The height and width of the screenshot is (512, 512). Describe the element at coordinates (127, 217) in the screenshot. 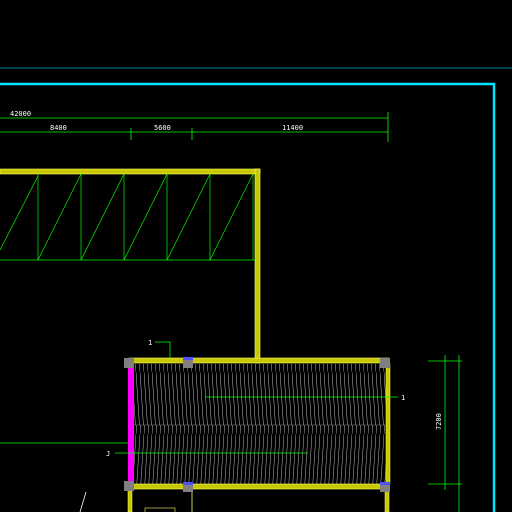

I see `corridor-bracing` at that location.